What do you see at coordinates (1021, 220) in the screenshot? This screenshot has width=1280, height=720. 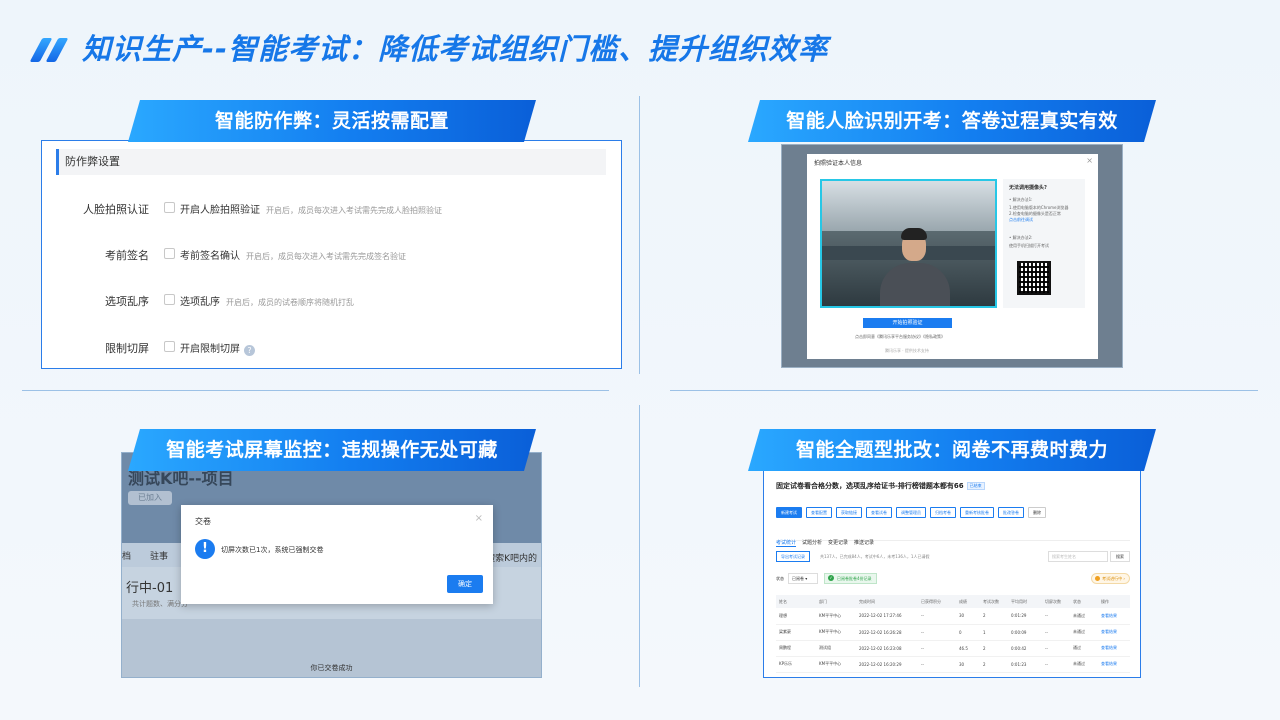 I see `debug-link: 点击前往调试` at bounding box center [1021, 220].